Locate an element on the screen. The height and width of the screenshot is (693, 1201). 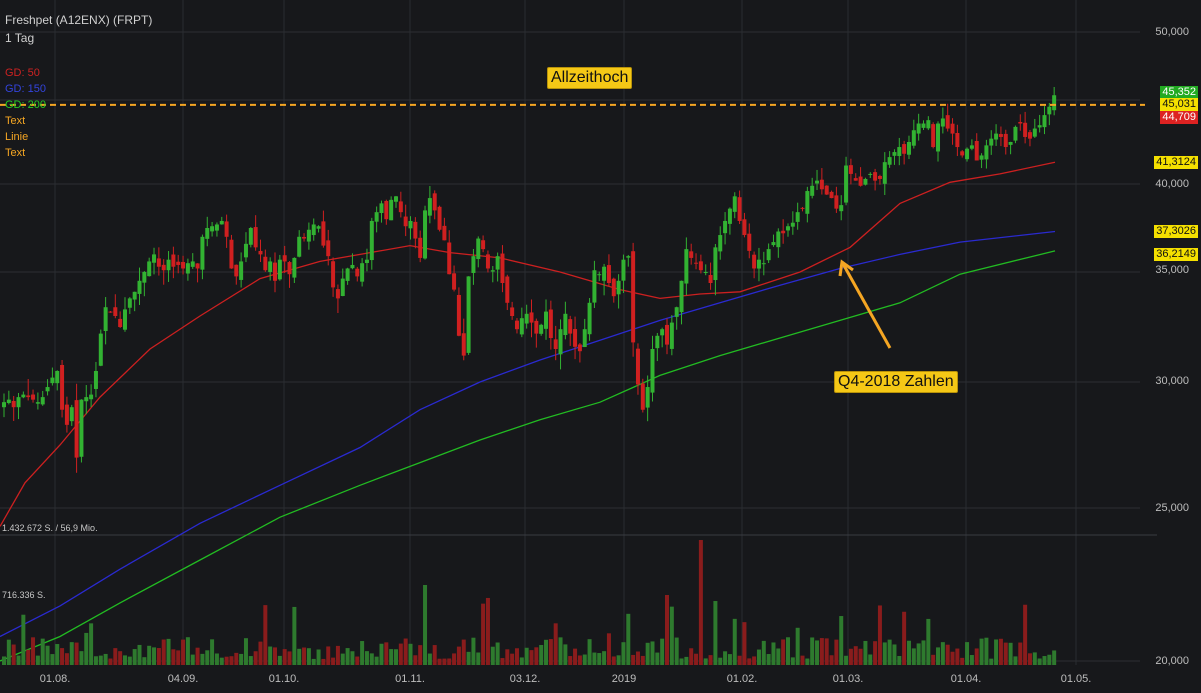
volume-max-label: 1.432.672 S. / 56,9 Mio. is located at coordinates (50, 528).